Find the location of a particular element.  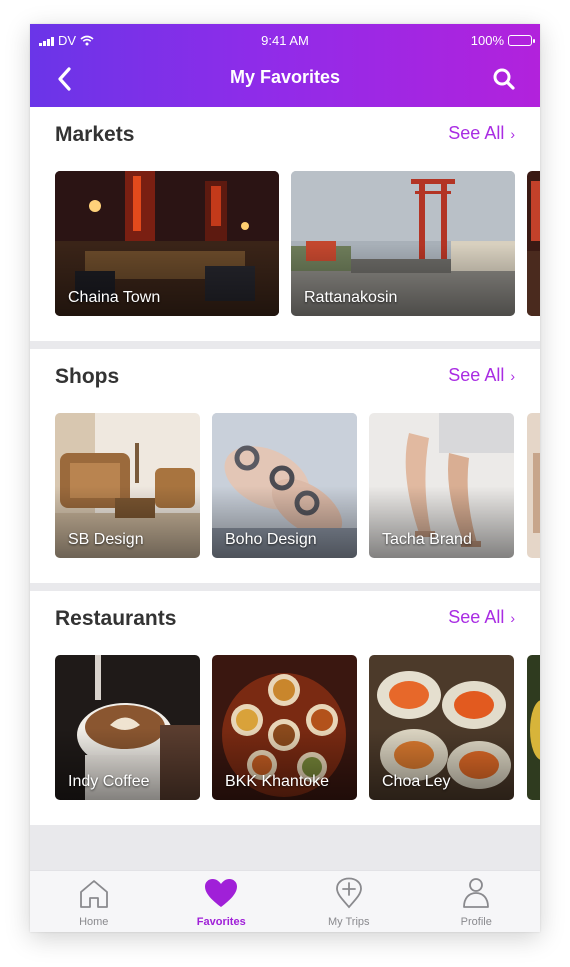

shop-card-tacha-brand: Tacha Brand is located at coordinates (441, 485).